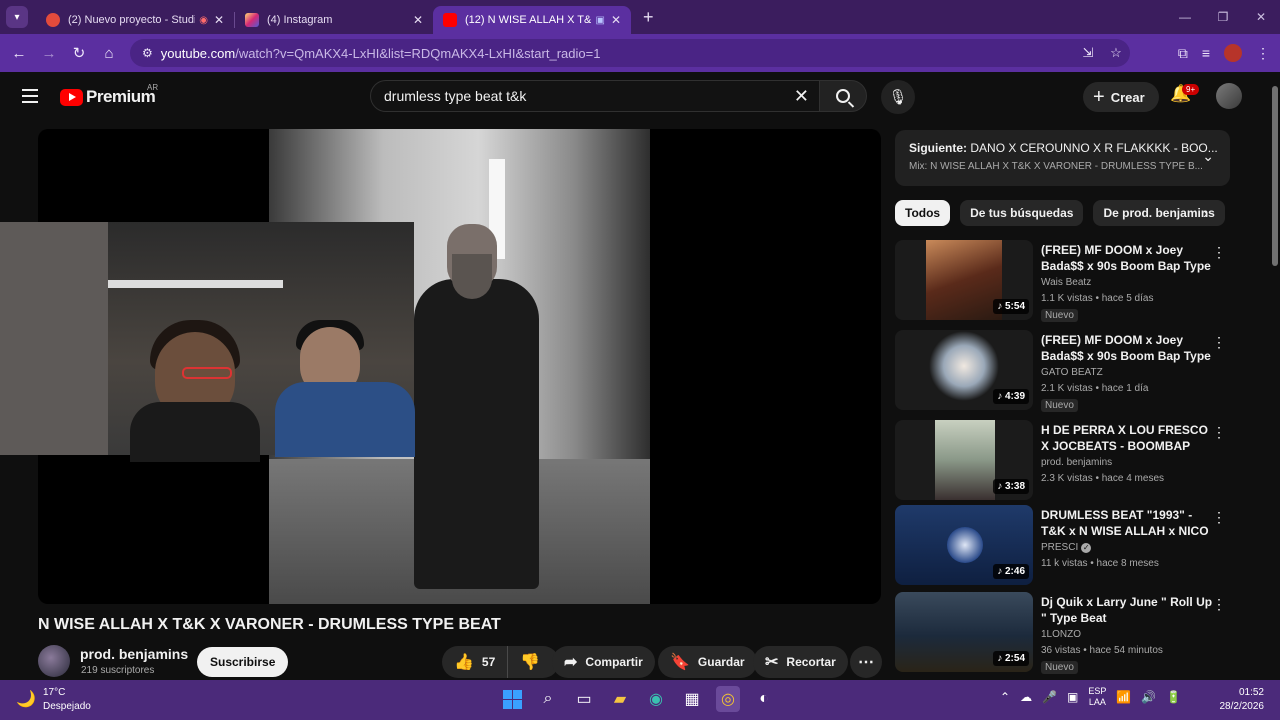 This screenshot has height=720, width=1280. Describe the element at coordinates (1206, 53) in the screenshot. I see `media-controls-icon: ≡` at that location.